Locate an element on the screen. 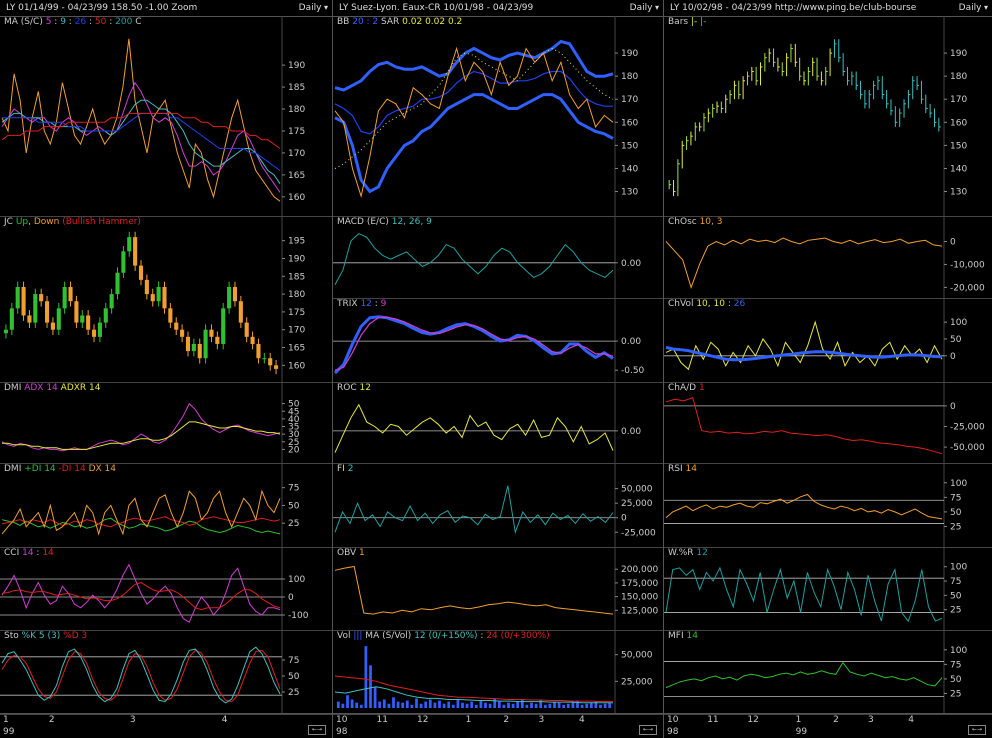  indicator-panel: 0.00 MACD (E/C) 12, 26, 9 is located at coordinates (498, 257).